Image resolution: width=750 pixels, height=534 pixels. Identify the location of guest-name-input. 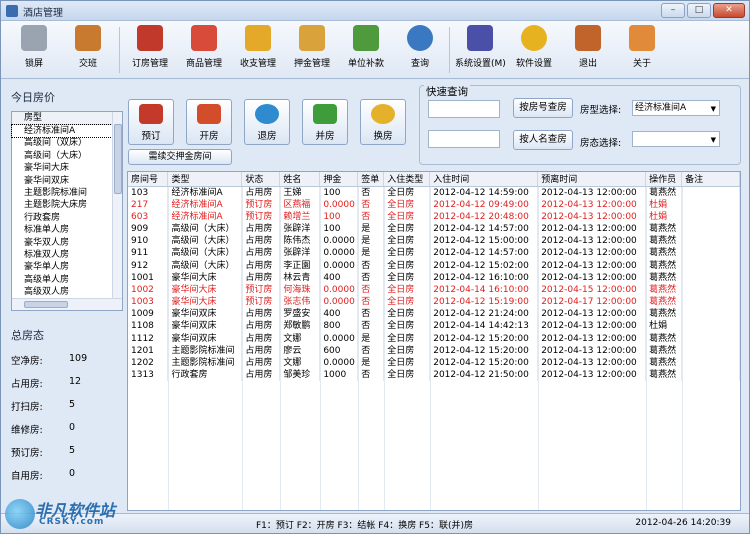
(464, 139).